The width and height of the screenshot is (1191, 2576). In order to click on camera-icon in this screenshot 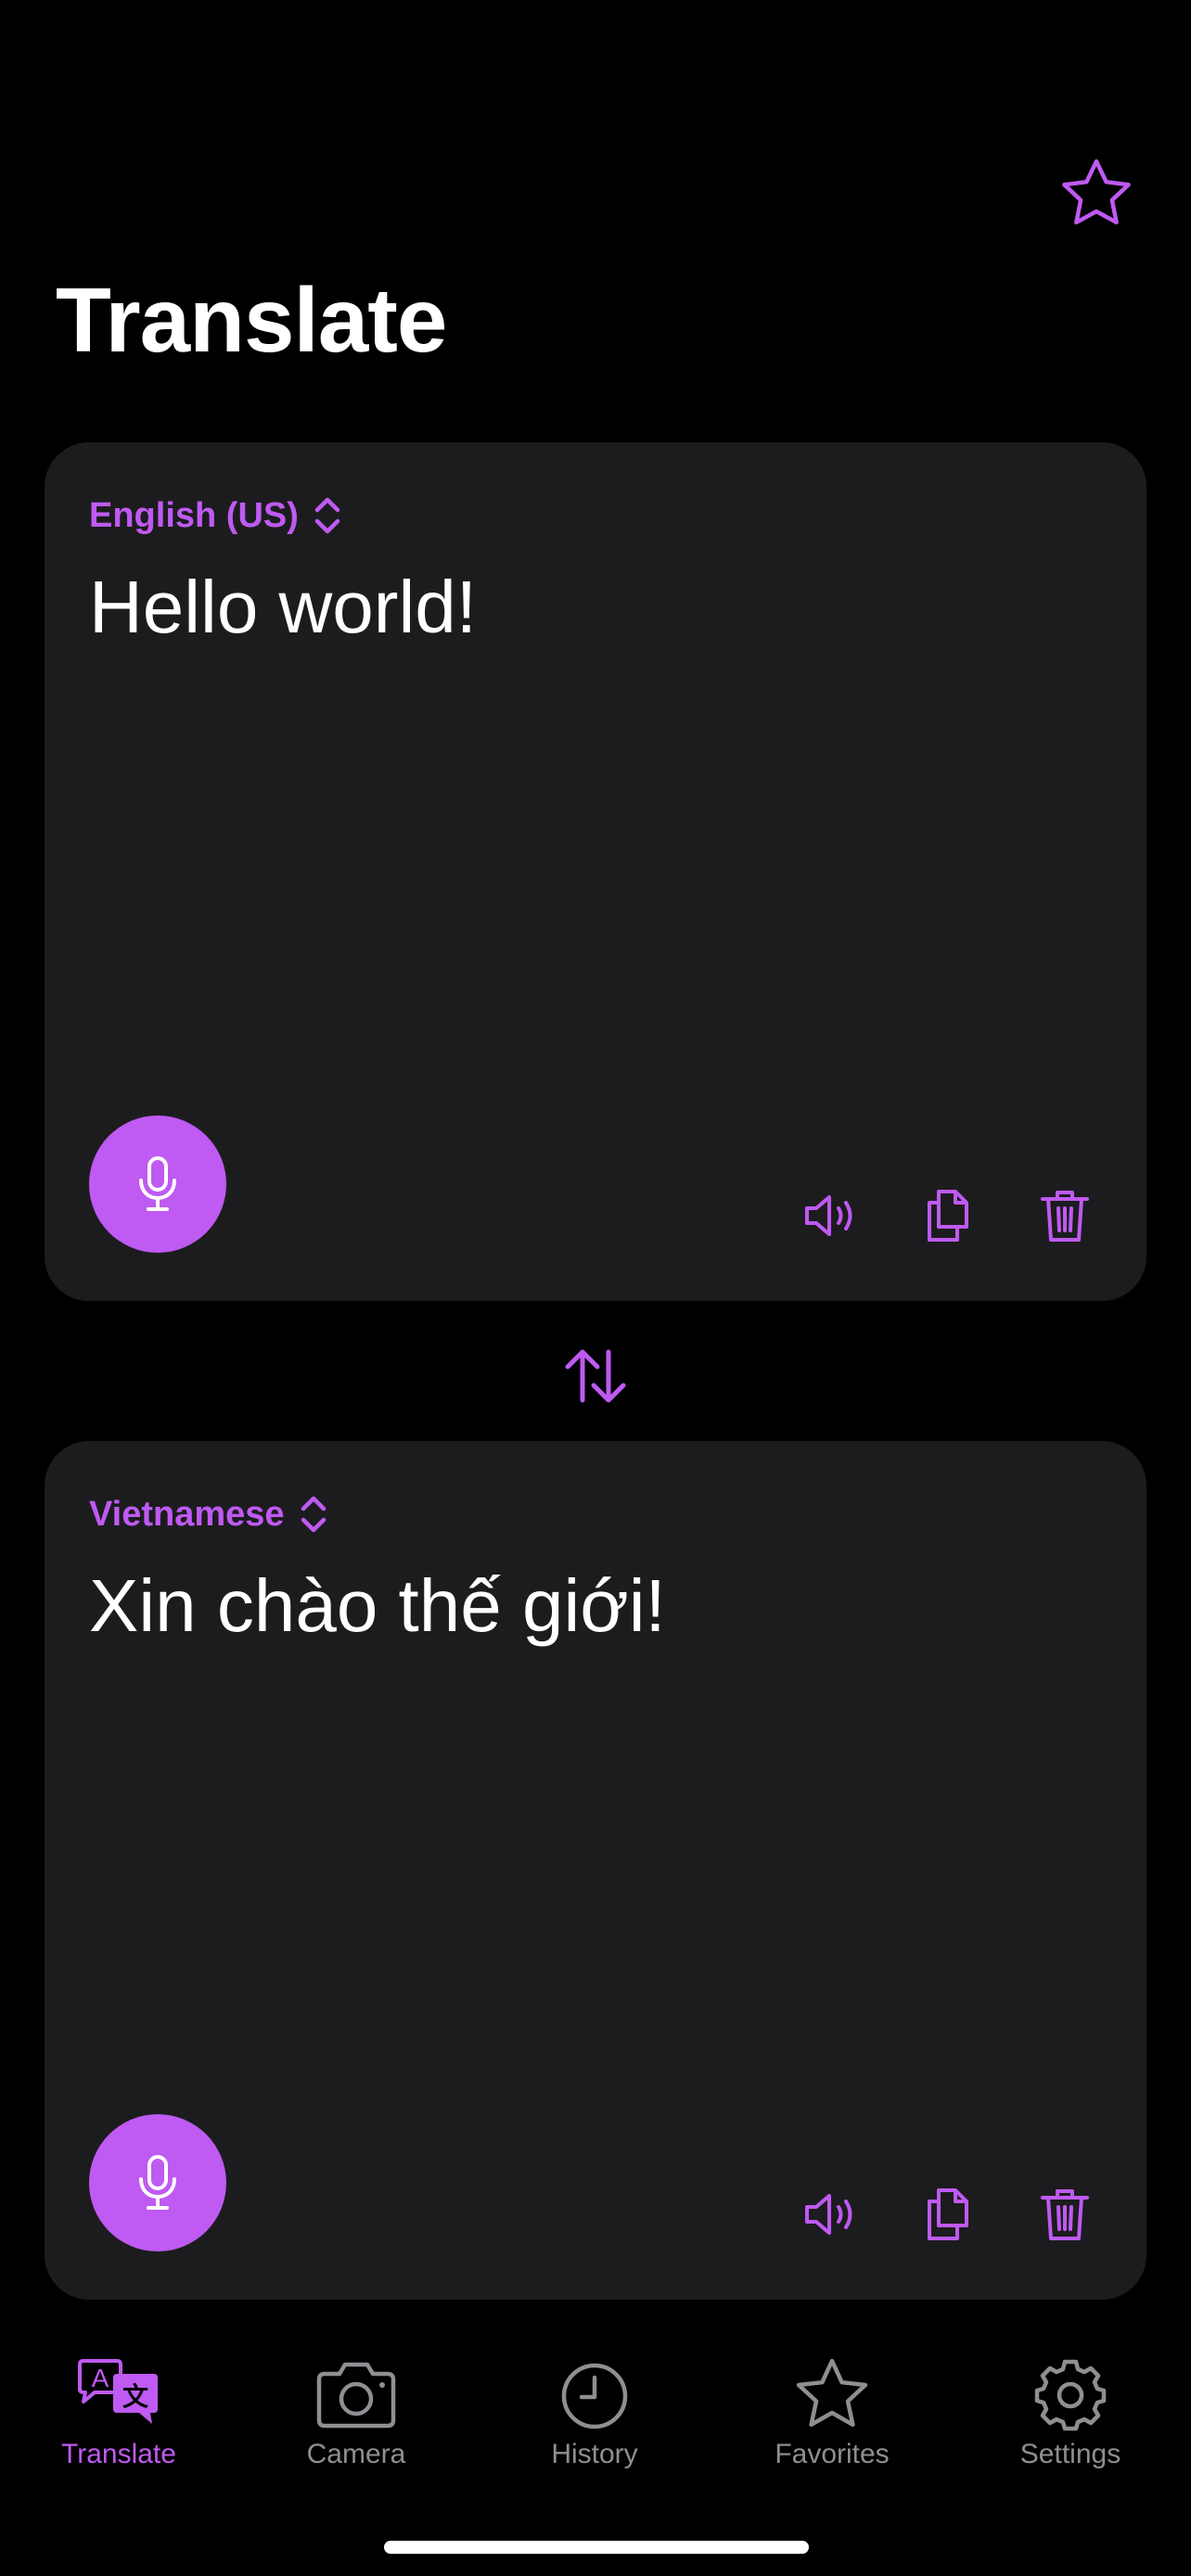, I will do `click(356, 2395)`.